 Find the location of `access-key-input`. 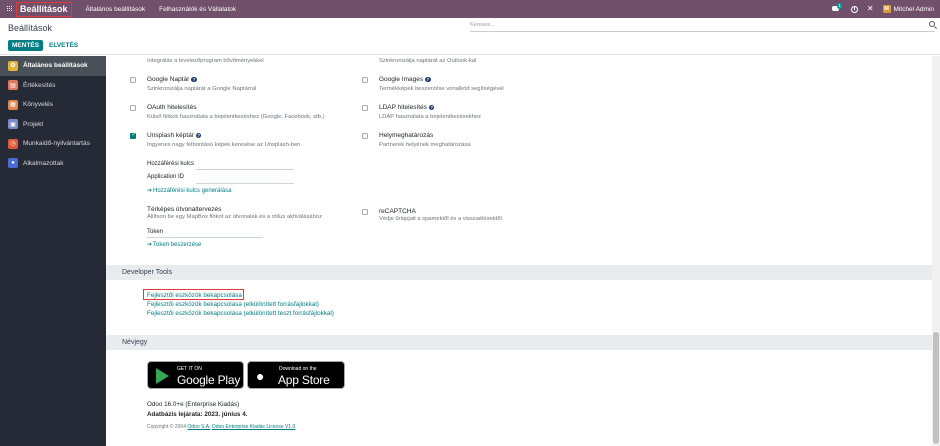

access-key-input is located at coordinates (245, 169).